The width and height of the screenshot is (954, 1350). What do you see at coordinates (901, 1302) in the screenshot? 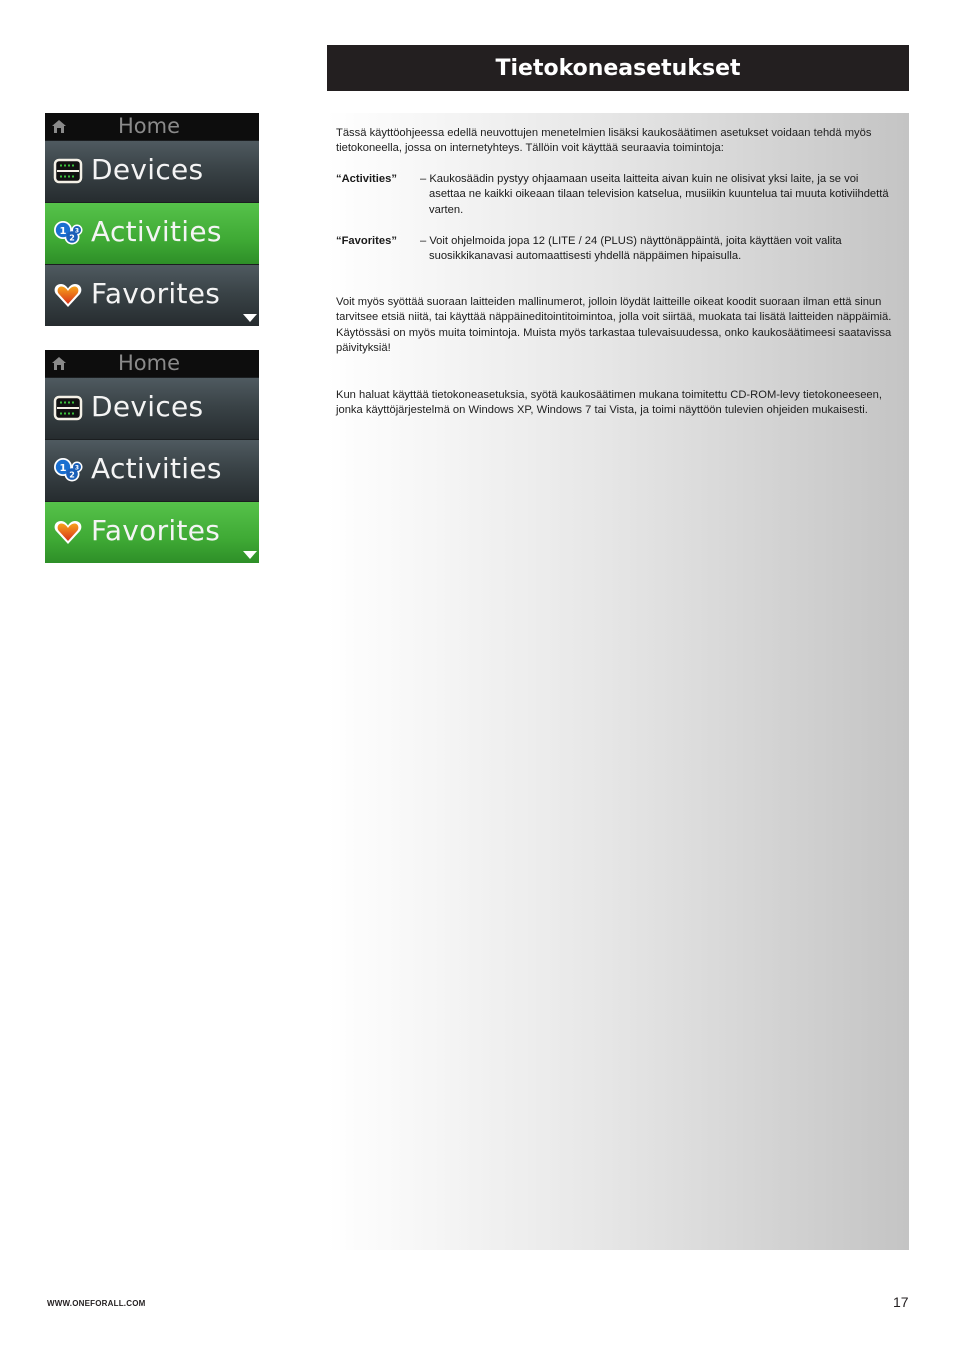
I see `page-number: 17` at bounding box center [901, 1302].